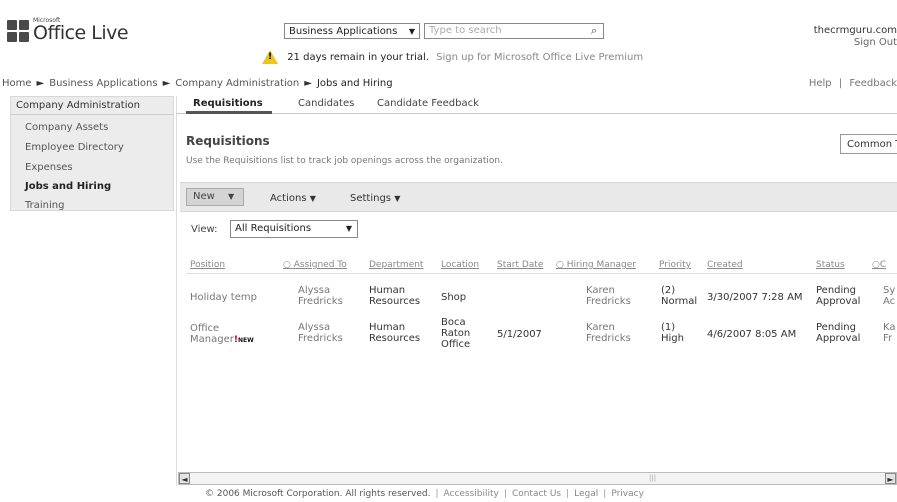 This screenshot has width=897, height=502. Describe the element at coordinates (223, 297) in the screenshot. I see `cell-position: Holiday temp` at that location.